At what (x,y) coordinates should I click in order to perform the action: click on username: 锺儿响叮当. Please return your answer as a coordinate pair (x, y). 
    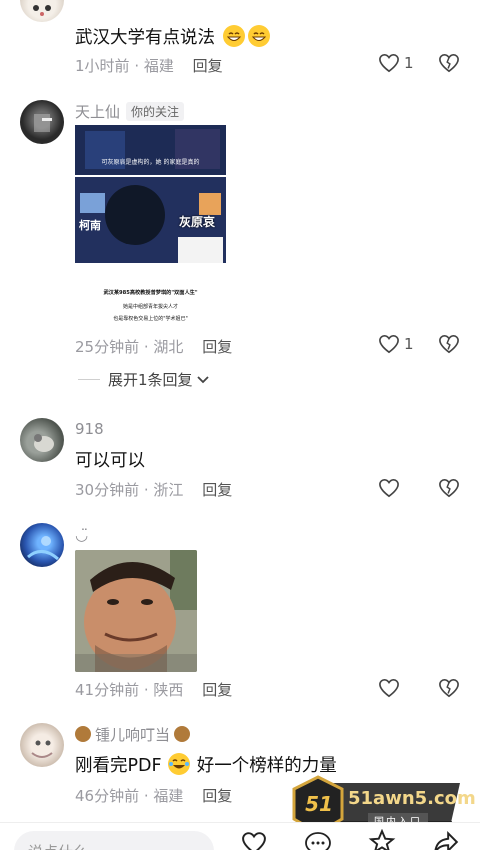
    Looking at the image, I should click on (133, 734).